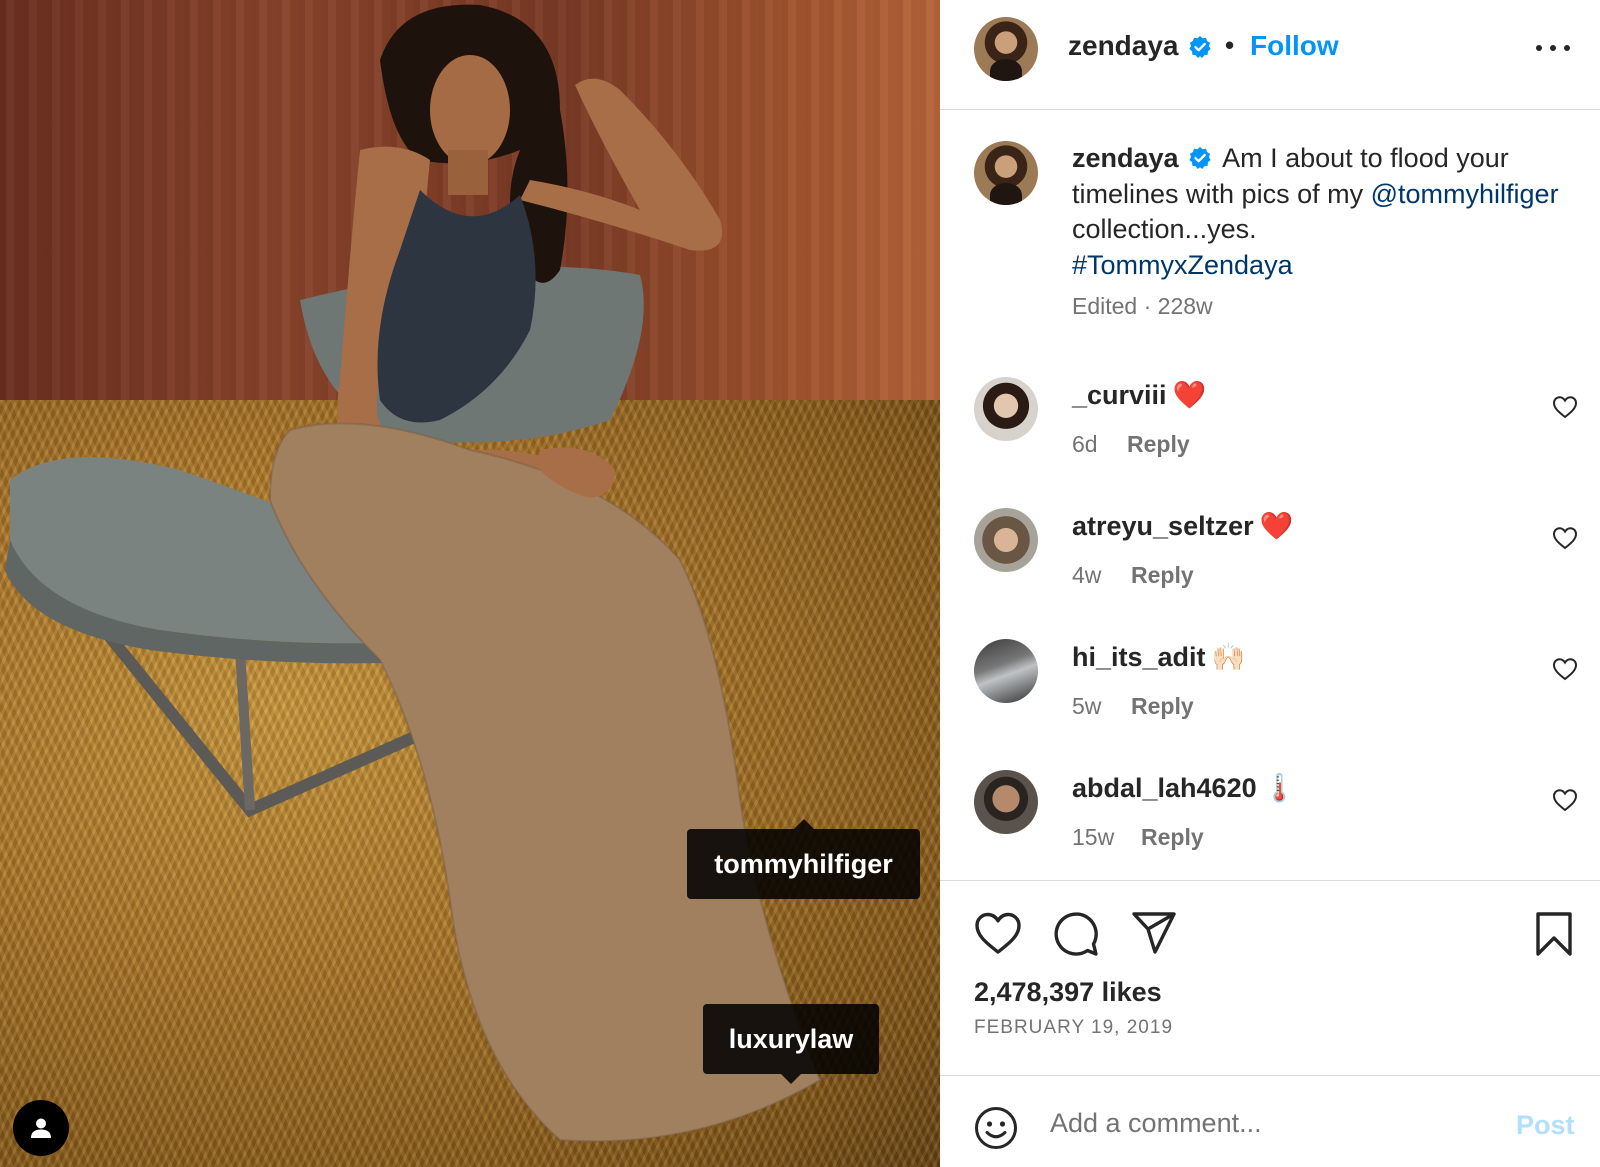  I want to click on author-username: zendaya, so click(1123, 46).